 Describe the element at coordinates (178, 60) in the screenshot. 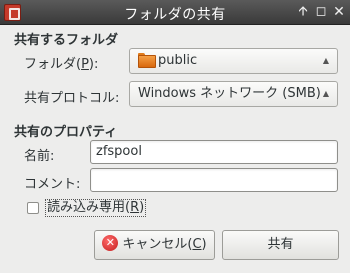

I see `folder-combo-value: public` at that location.